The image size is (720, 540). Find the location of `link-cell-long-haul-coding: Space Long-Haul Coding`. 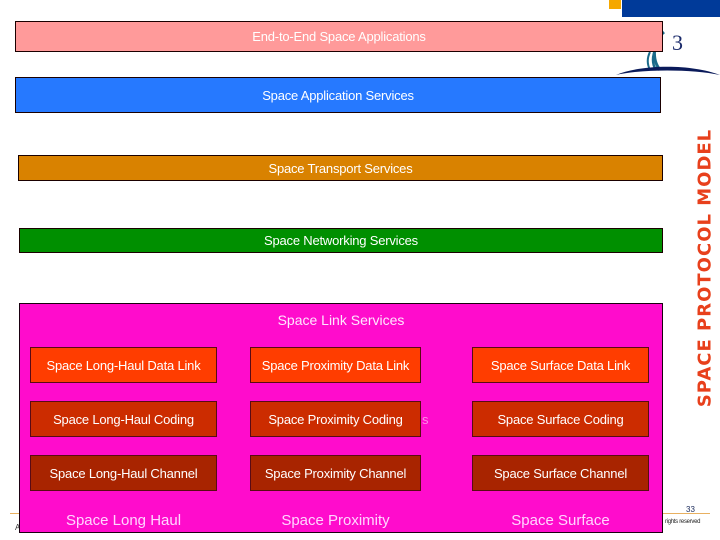

link-cell-long-haul-coding: Space Long-Haul Coding is located at coordinates (123, 419).